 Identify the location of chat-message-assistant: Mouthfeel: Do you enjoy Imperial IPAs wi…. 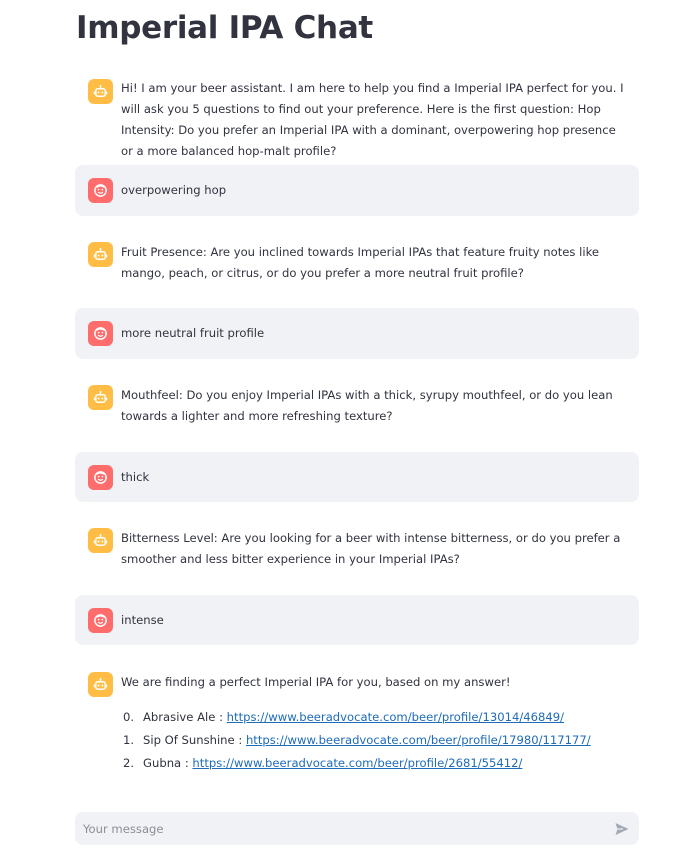
(357, 407).